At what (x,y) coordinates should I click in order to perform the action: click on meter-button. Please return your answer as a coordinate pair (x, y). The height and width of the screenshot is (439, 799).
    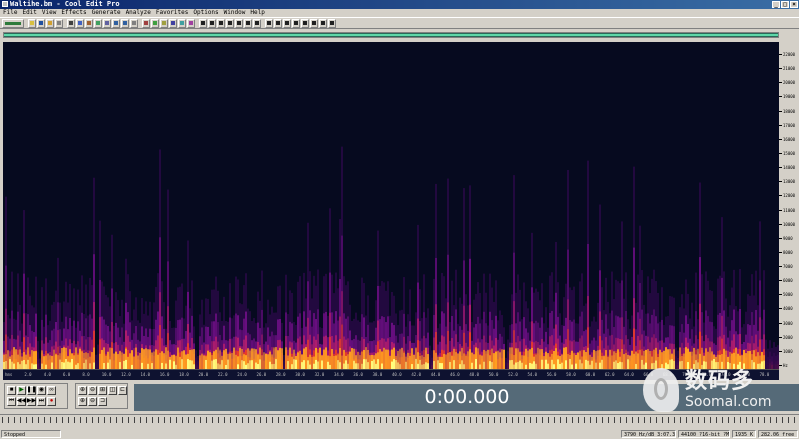
    Looking at the image, I should click on (269, 23).